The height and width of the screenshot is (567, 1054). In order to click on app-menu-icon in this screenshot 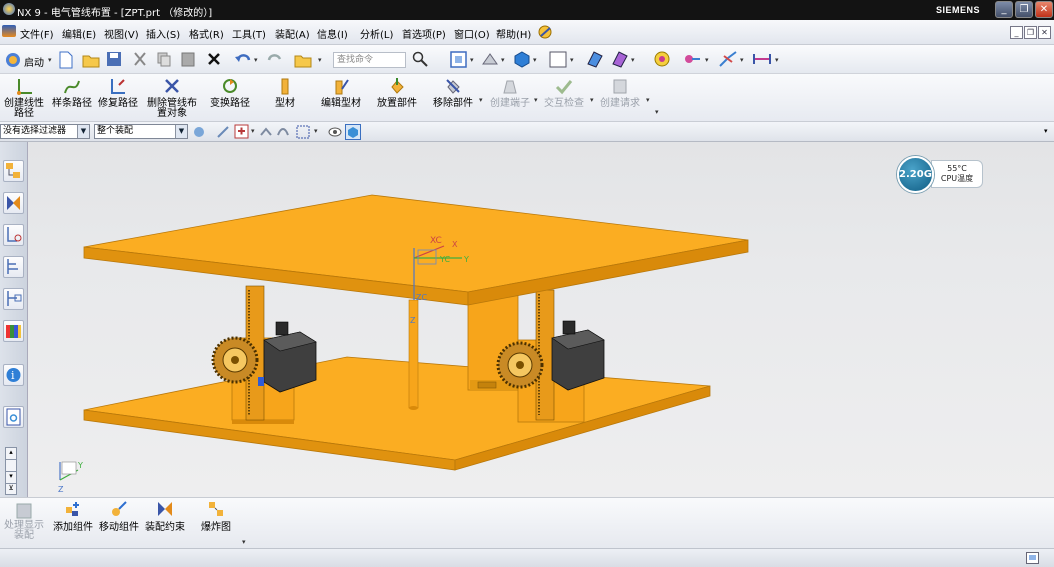, I will do `click(9, 31)`.